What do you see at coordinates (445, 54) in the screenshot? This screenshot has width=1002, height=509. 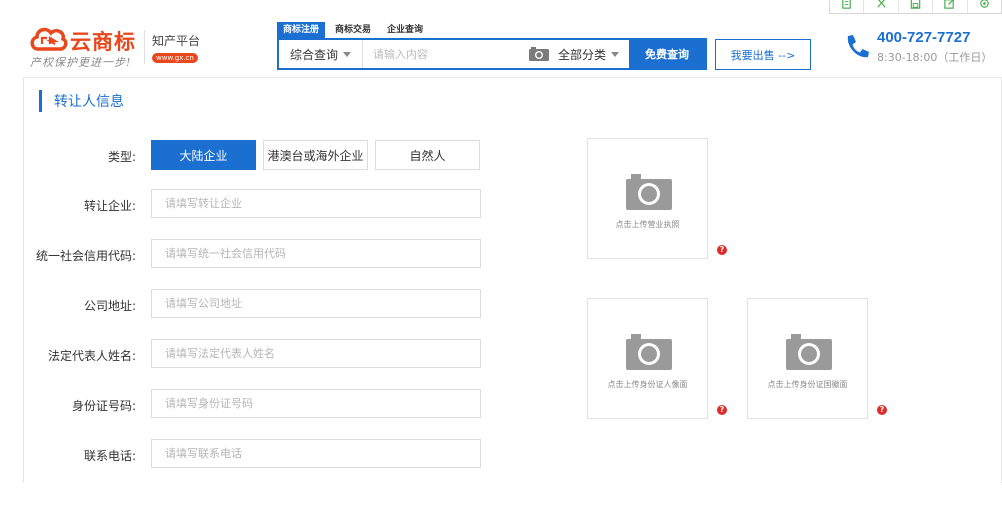 I see `search-input` at bounding box center [445, 54].